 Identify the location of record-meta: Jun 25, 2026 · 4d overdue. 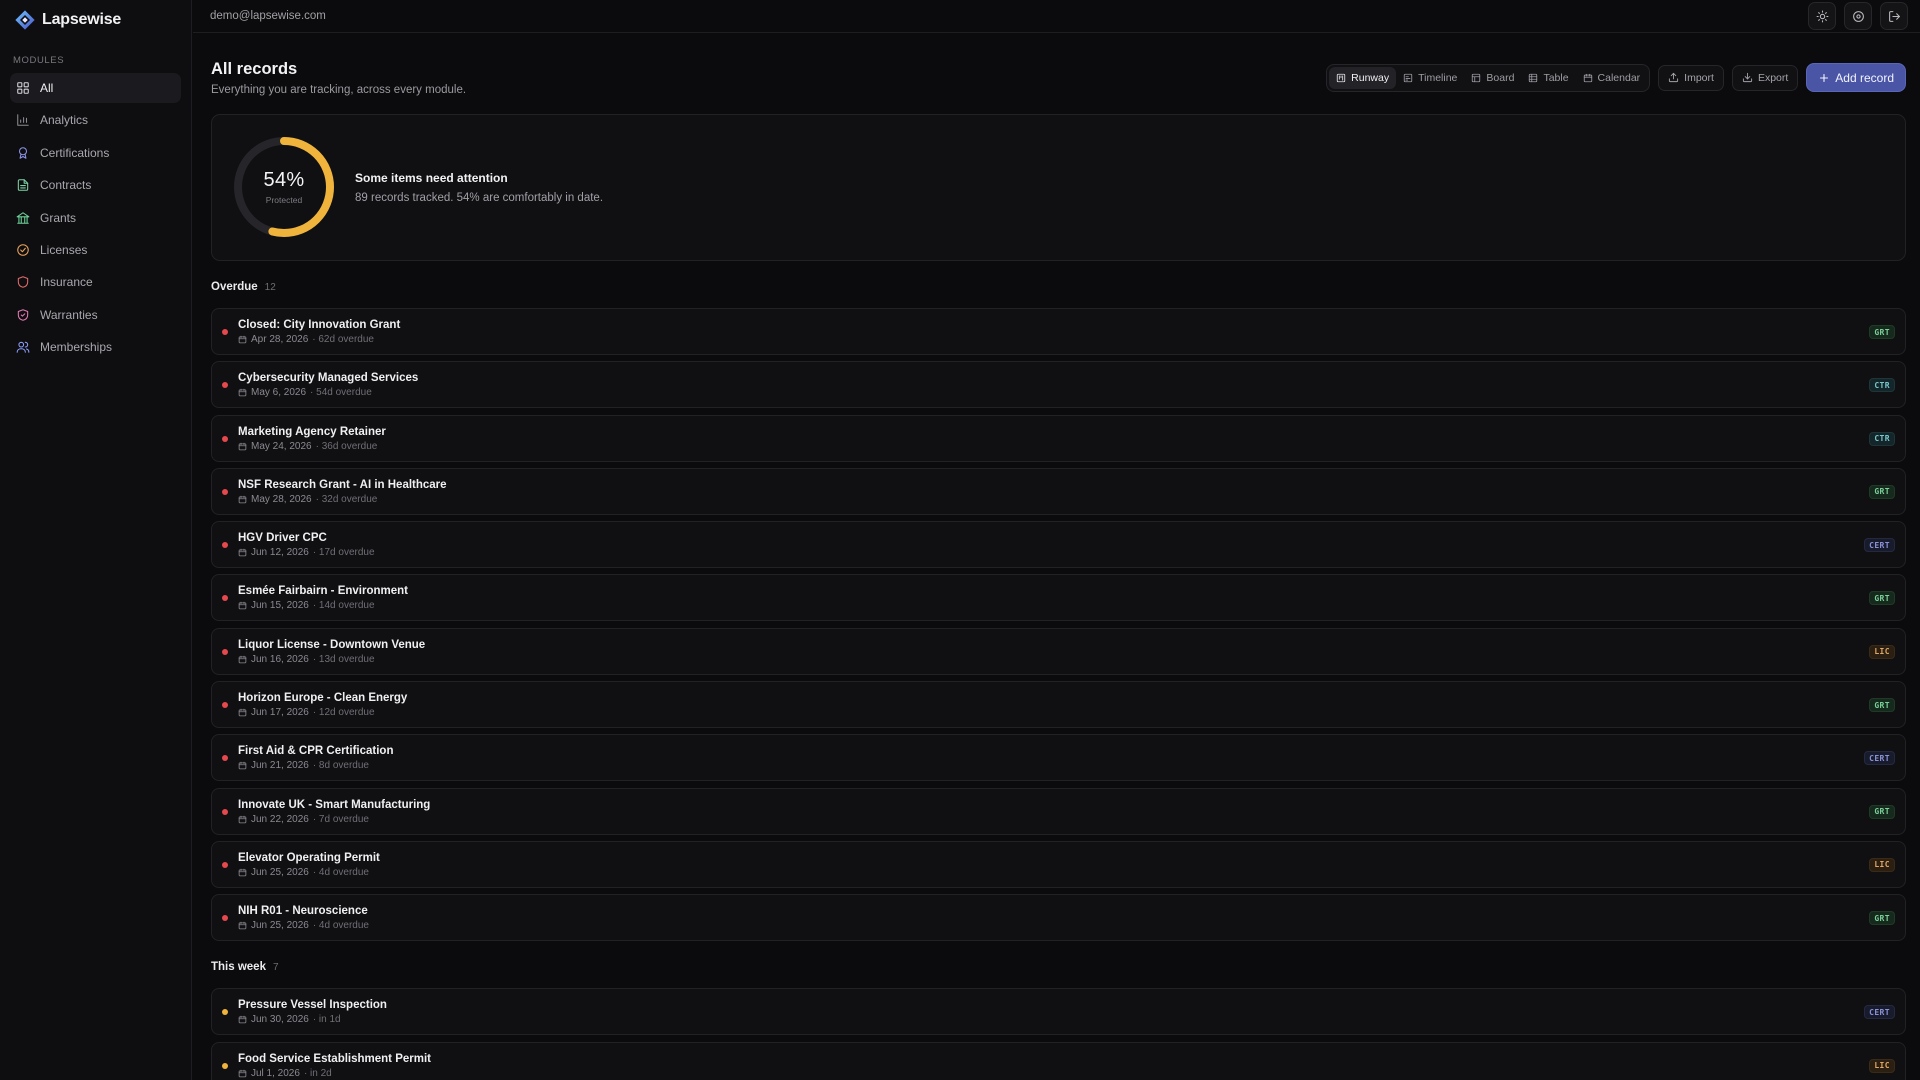
(303, 872).